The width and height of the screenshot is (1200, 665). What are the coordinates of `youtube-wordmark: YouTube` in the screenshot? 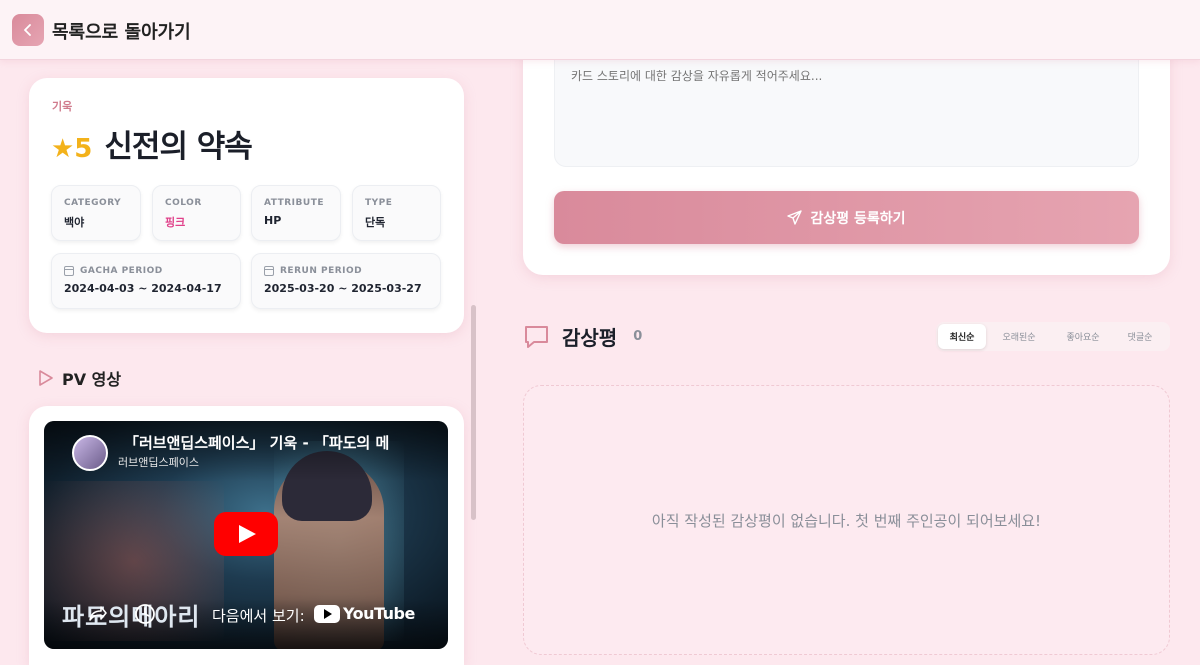 It's located at (379, 613).